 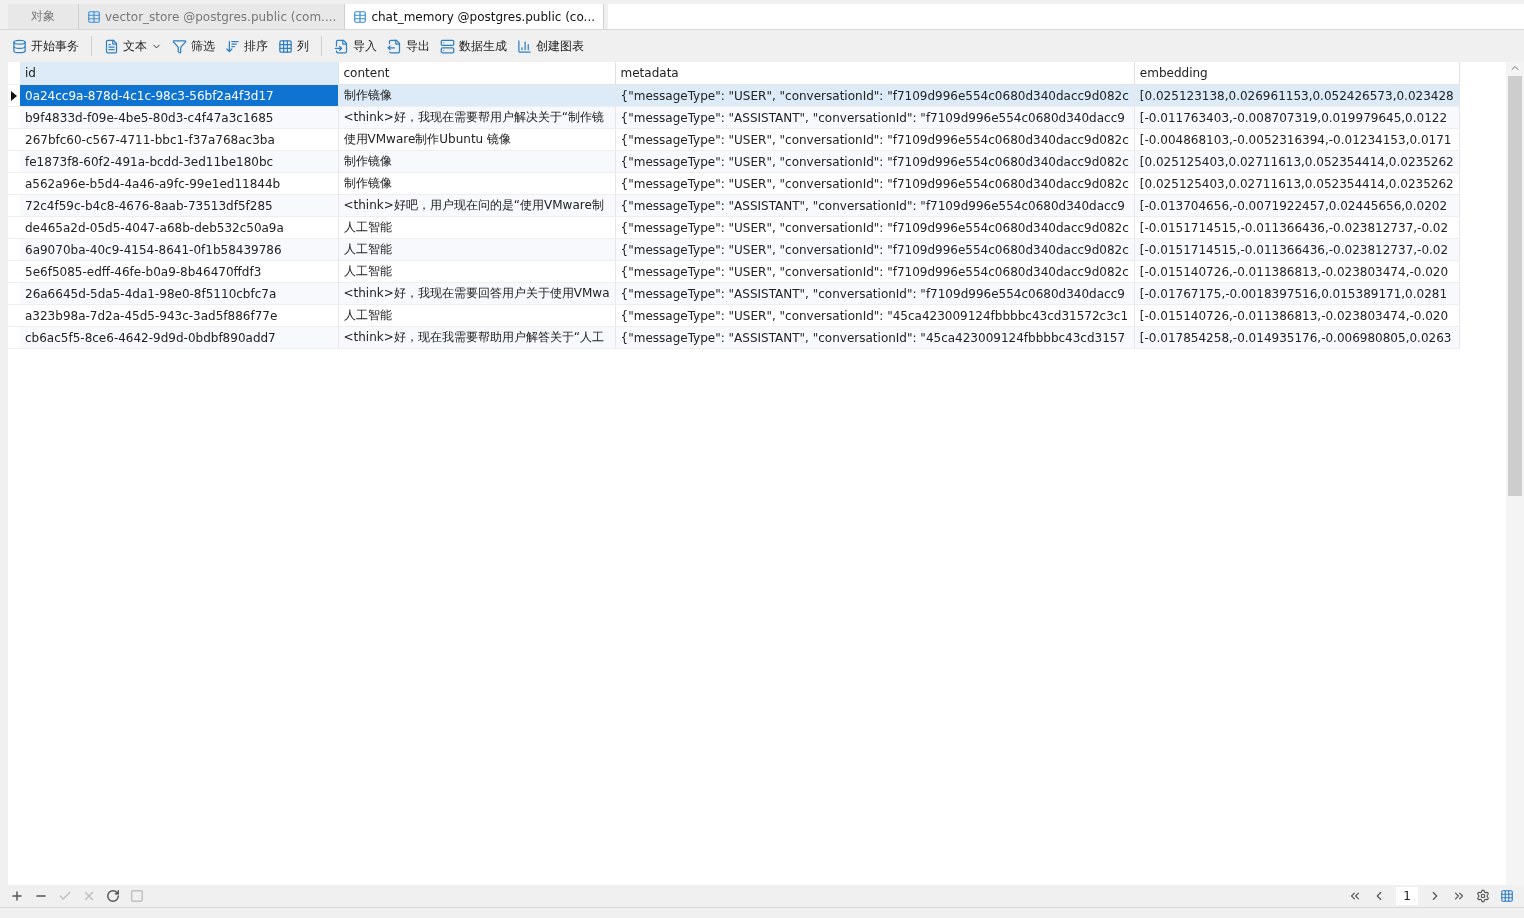 What do you see at coordinates (477, 337) in the screenshot?
I see `table-cell: <think>好，现在我需要帮助用户解答关于“人工` at bounding box center [477, 337].